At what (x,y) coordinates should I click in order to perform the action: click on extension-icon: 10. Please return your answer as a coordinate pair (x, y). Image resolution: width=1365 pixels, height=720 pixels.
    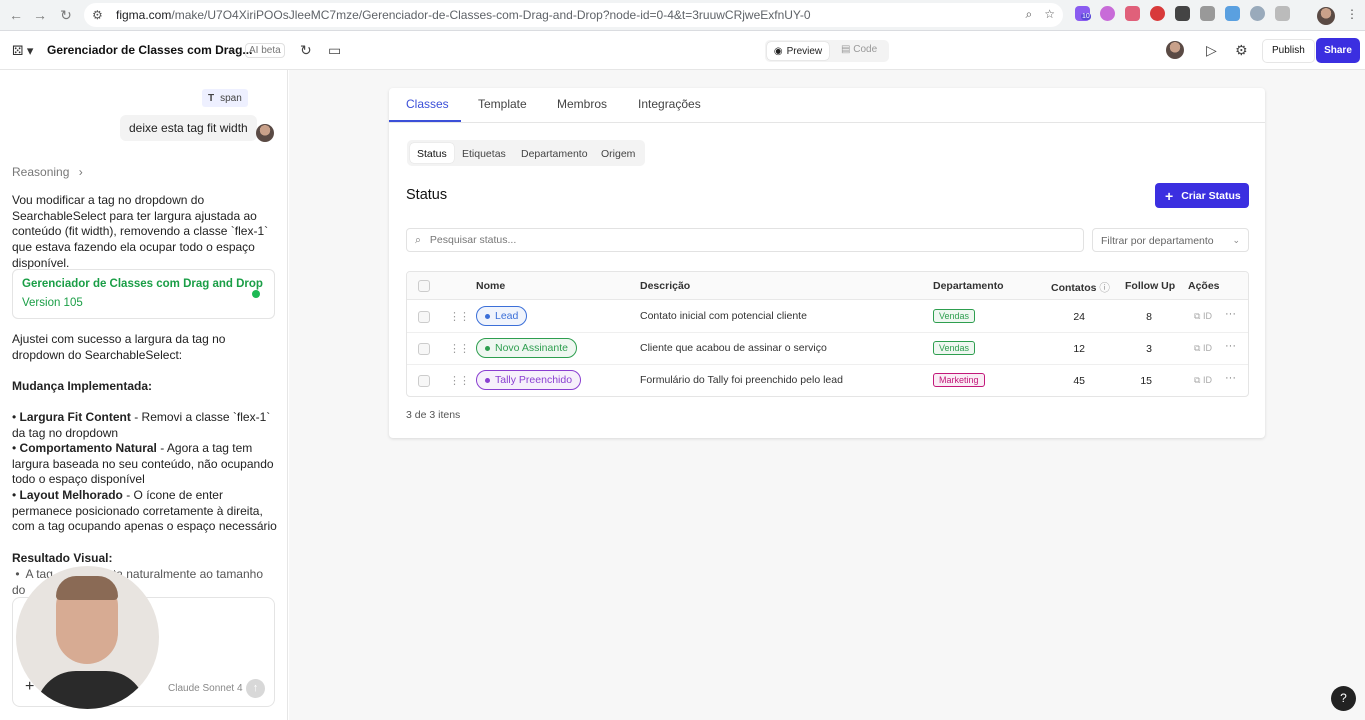
    Looking at the image, I should click on (1083, 13).